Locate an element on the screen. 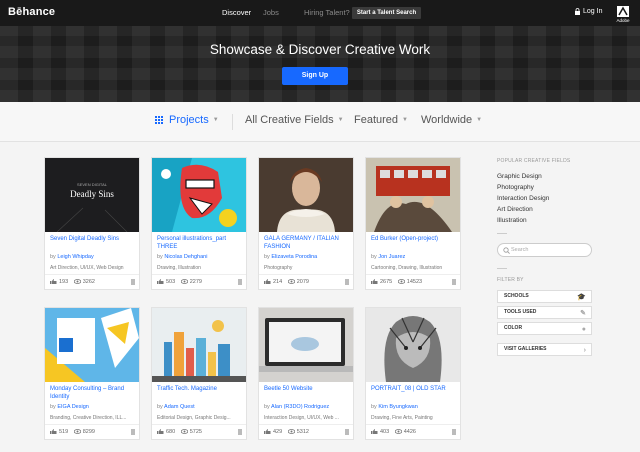 The height and width of the screenshot is (452, 640). projects-filter: Projects ▼ is located at coordinates (187, 120).